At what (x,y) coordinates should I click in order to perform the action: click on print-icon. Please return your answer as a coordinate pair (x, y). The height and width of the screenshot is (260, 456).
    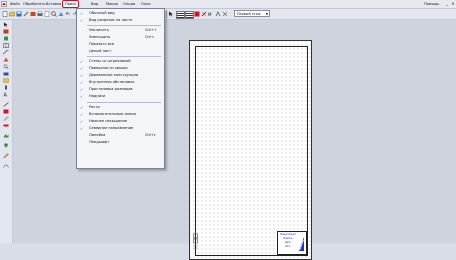
    Looking at the image, I should click on (40, 14).